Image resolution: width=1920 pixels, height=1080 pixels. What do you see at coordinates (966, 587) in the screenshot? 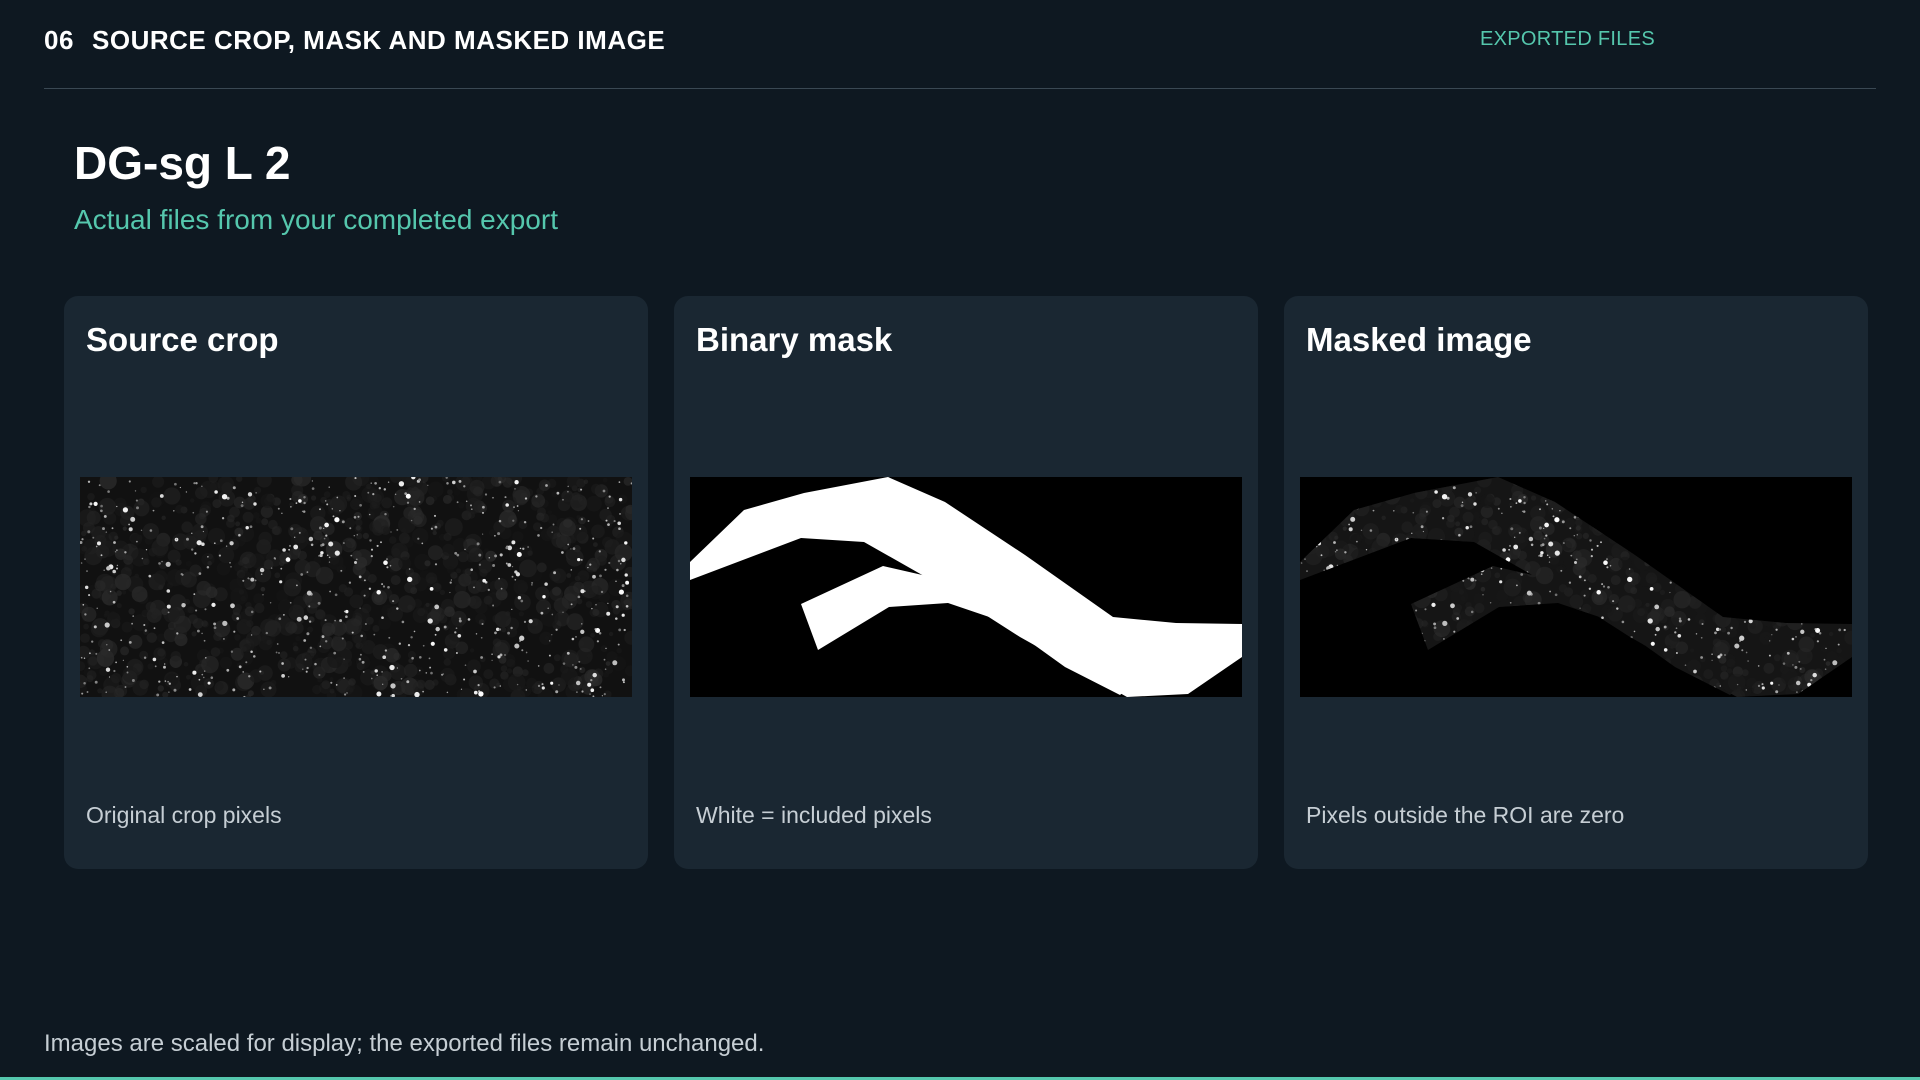
I see `binary-mask-image` at bounding box center [966, 587].